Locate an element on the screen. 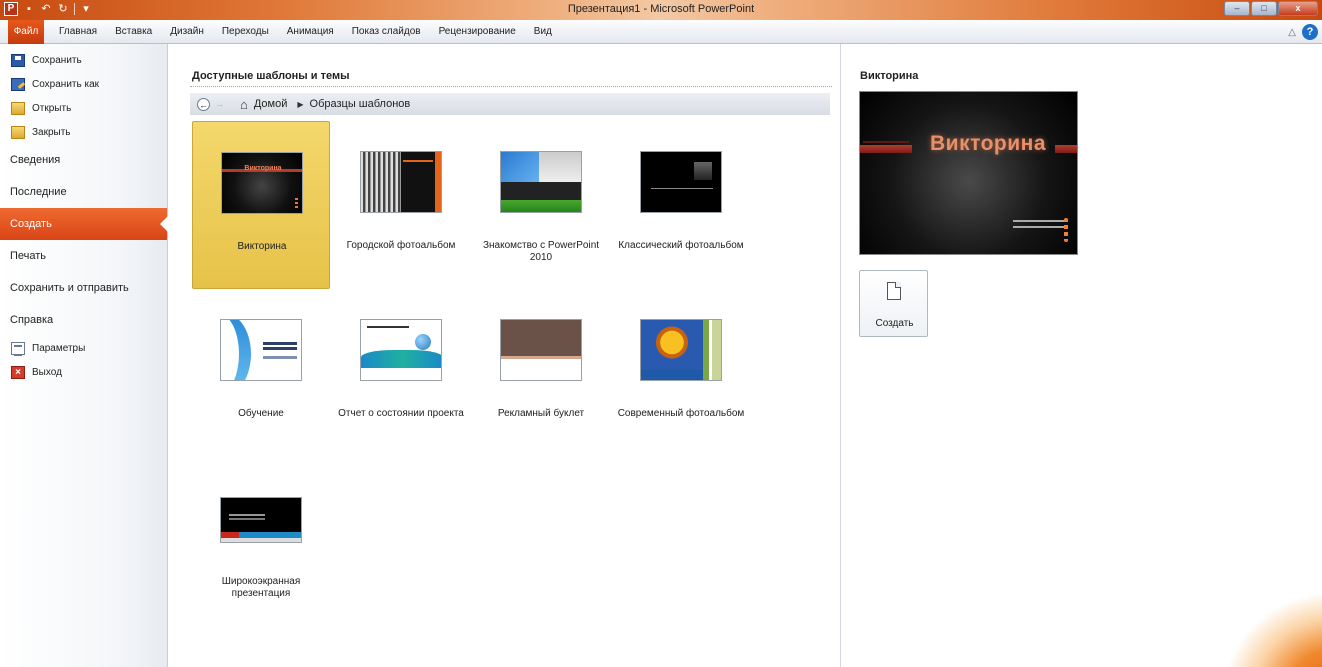 This screenshot has width=1322, height=667. nav-options-label: Параметры is located at coordinates (59, 348).